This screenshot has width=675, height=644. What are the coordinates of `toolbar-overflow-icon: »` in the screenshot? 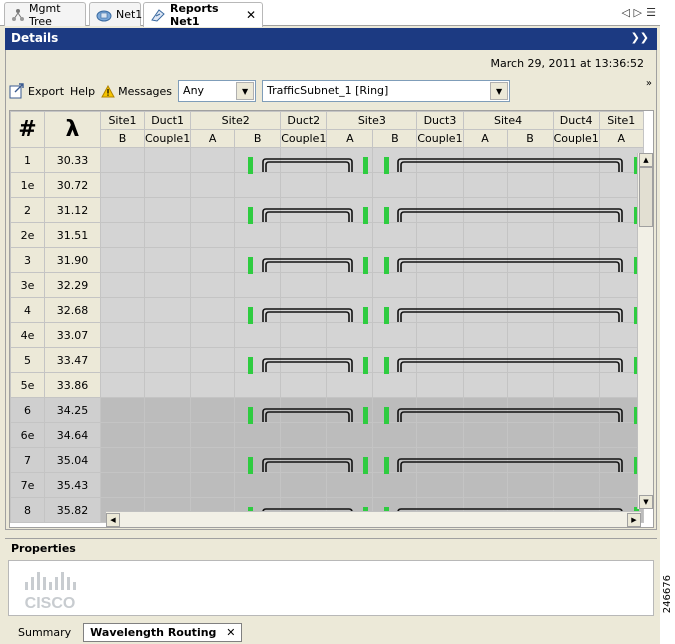 It's located at (649, 83).